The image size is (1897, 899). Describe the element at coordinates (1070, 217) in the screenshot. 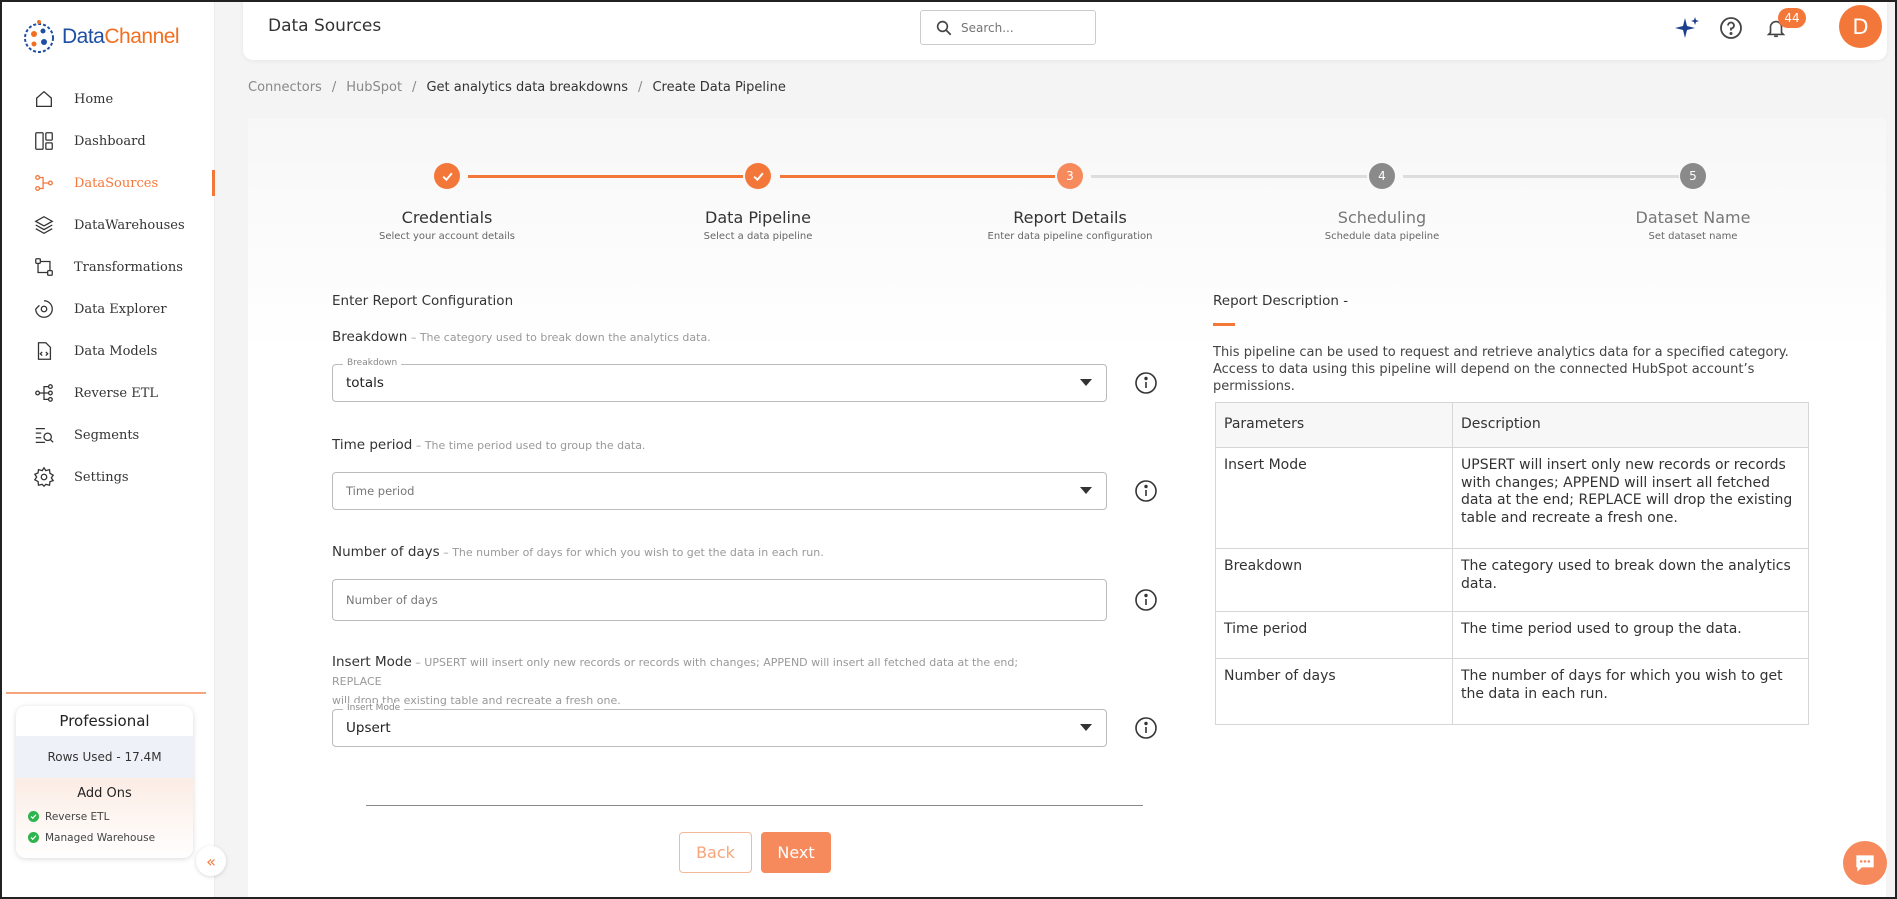

I see `step-3-title: Report Details` at that location.